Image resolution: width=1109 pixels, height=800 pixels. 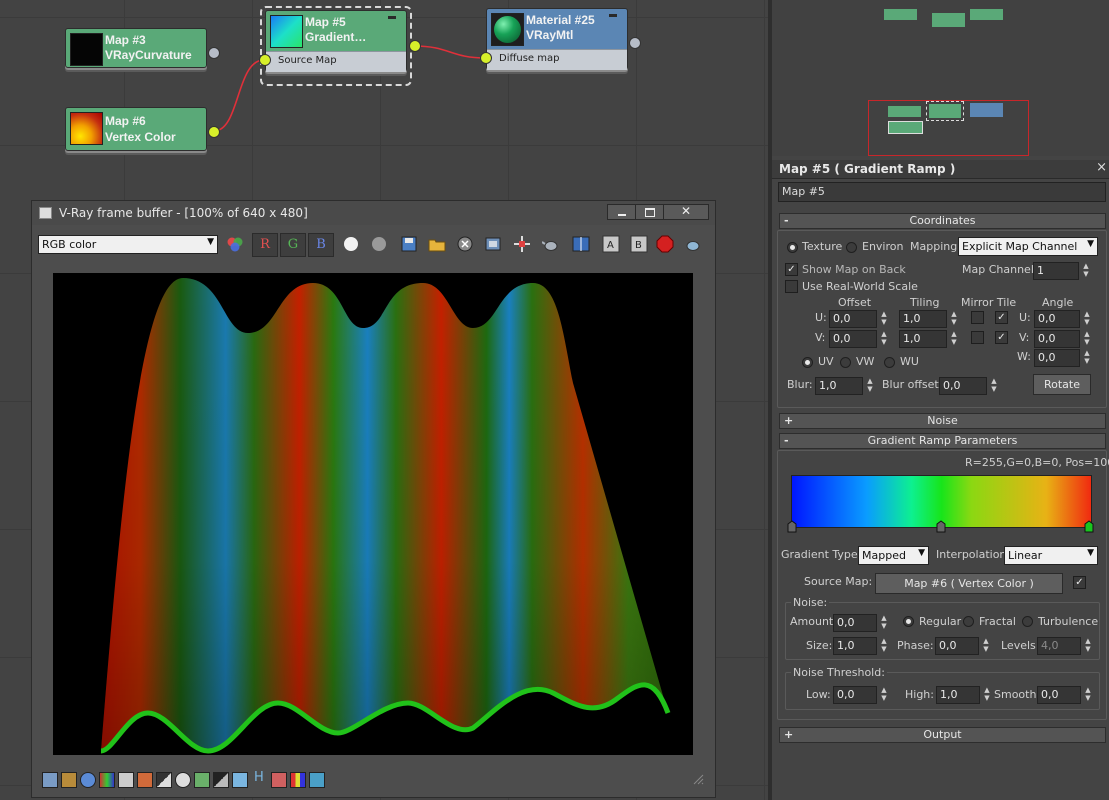 I want to click on phase-spinner: 0,0 ▲ ▼, so click(x=962, y=646).